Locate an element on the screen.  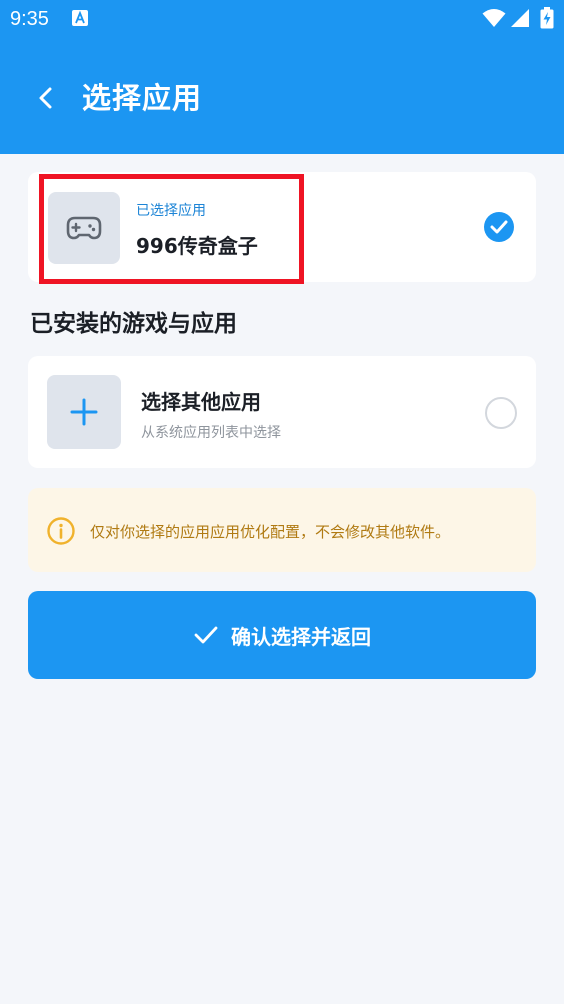
plus-icon is located at coordinates (84, 412).